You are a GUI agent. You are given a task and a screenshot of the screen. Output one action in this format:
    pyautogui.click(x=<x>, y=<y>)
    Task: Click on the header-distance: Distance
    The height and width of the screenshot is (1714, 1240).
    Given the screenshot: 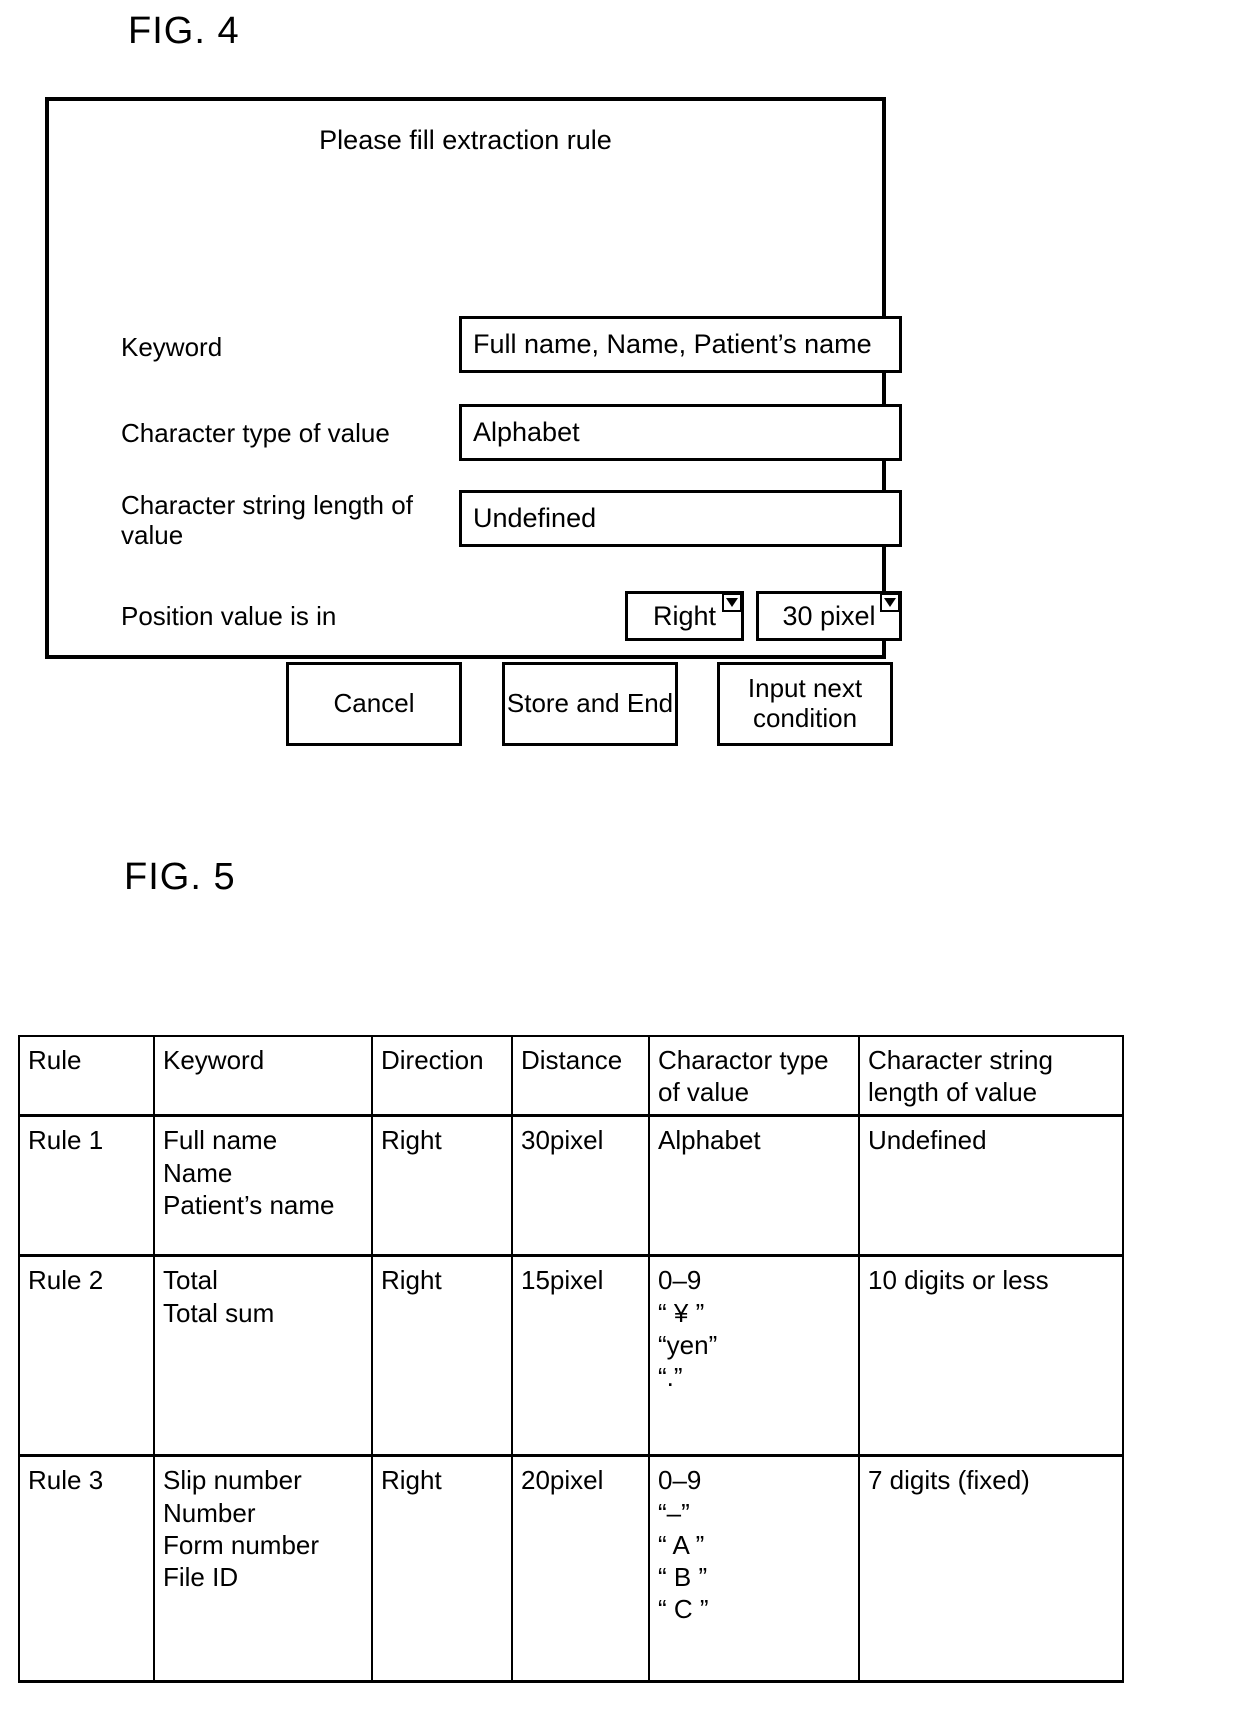 What is the action you would take?
    pyautogui.click(x=580, y=1076)
    